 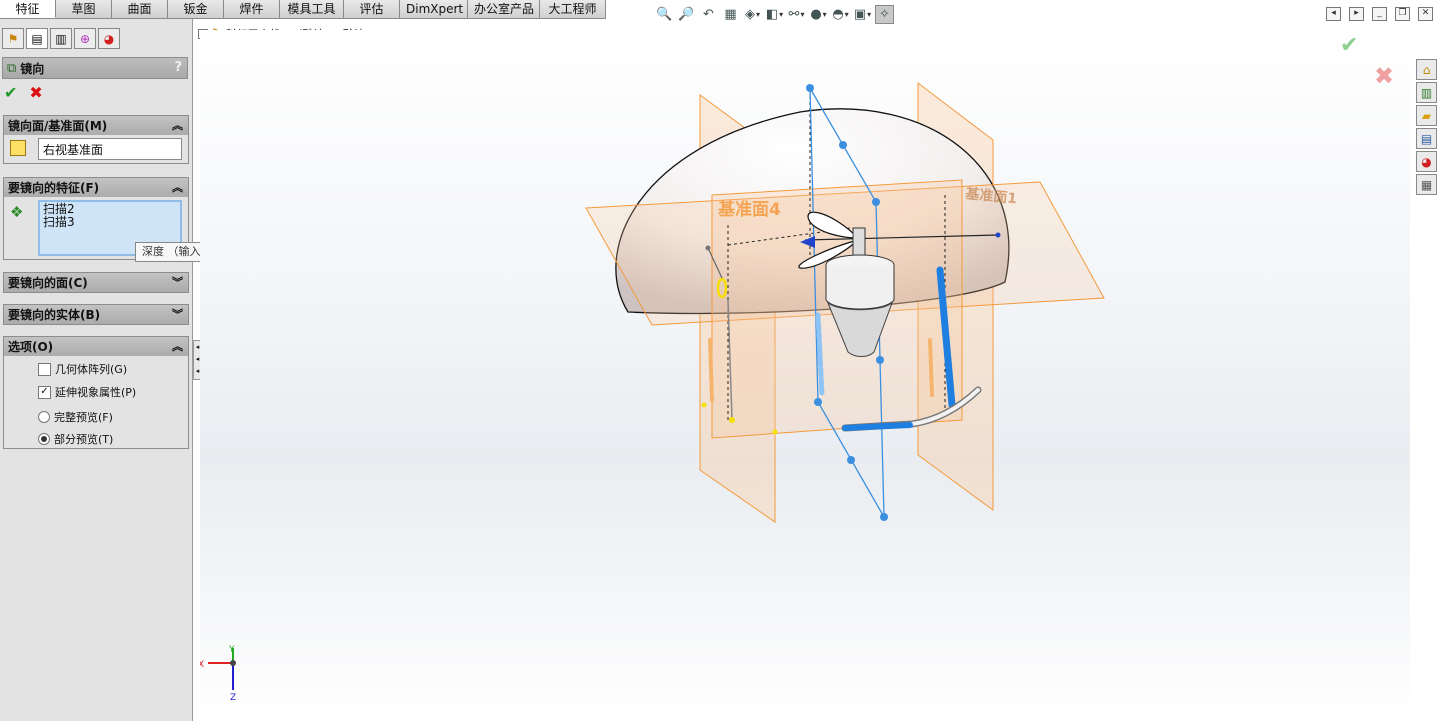 I want to click on confirm-actions: ✔ ✖, so click(x=23, y=92).